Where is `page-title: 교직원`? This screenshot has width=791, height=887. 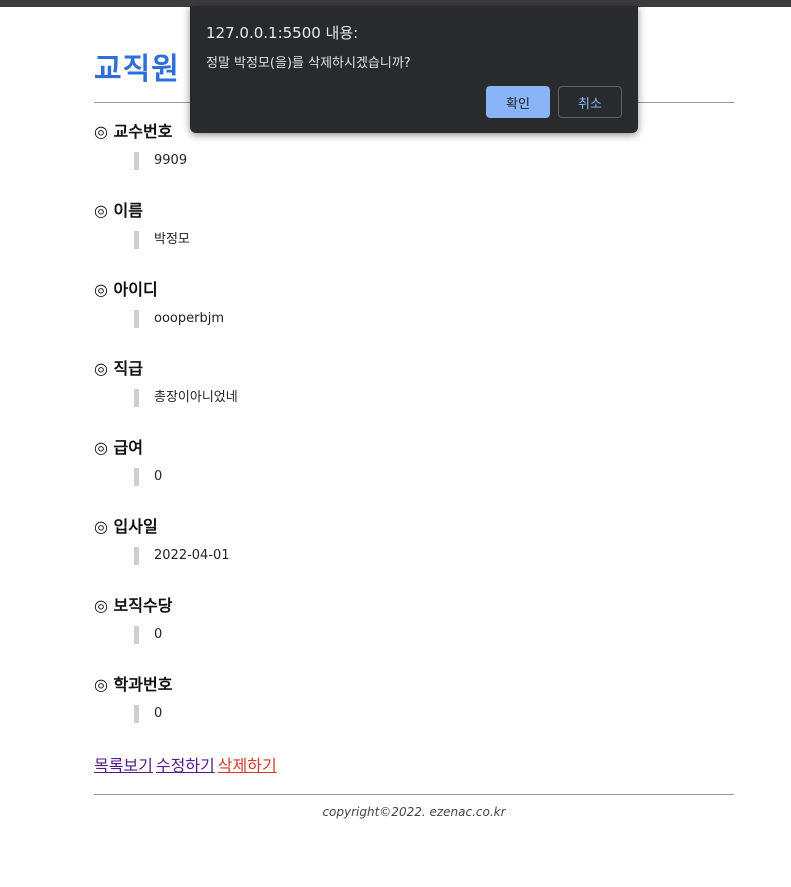 page-title: 교직원 is located at coordinates (137, 69).